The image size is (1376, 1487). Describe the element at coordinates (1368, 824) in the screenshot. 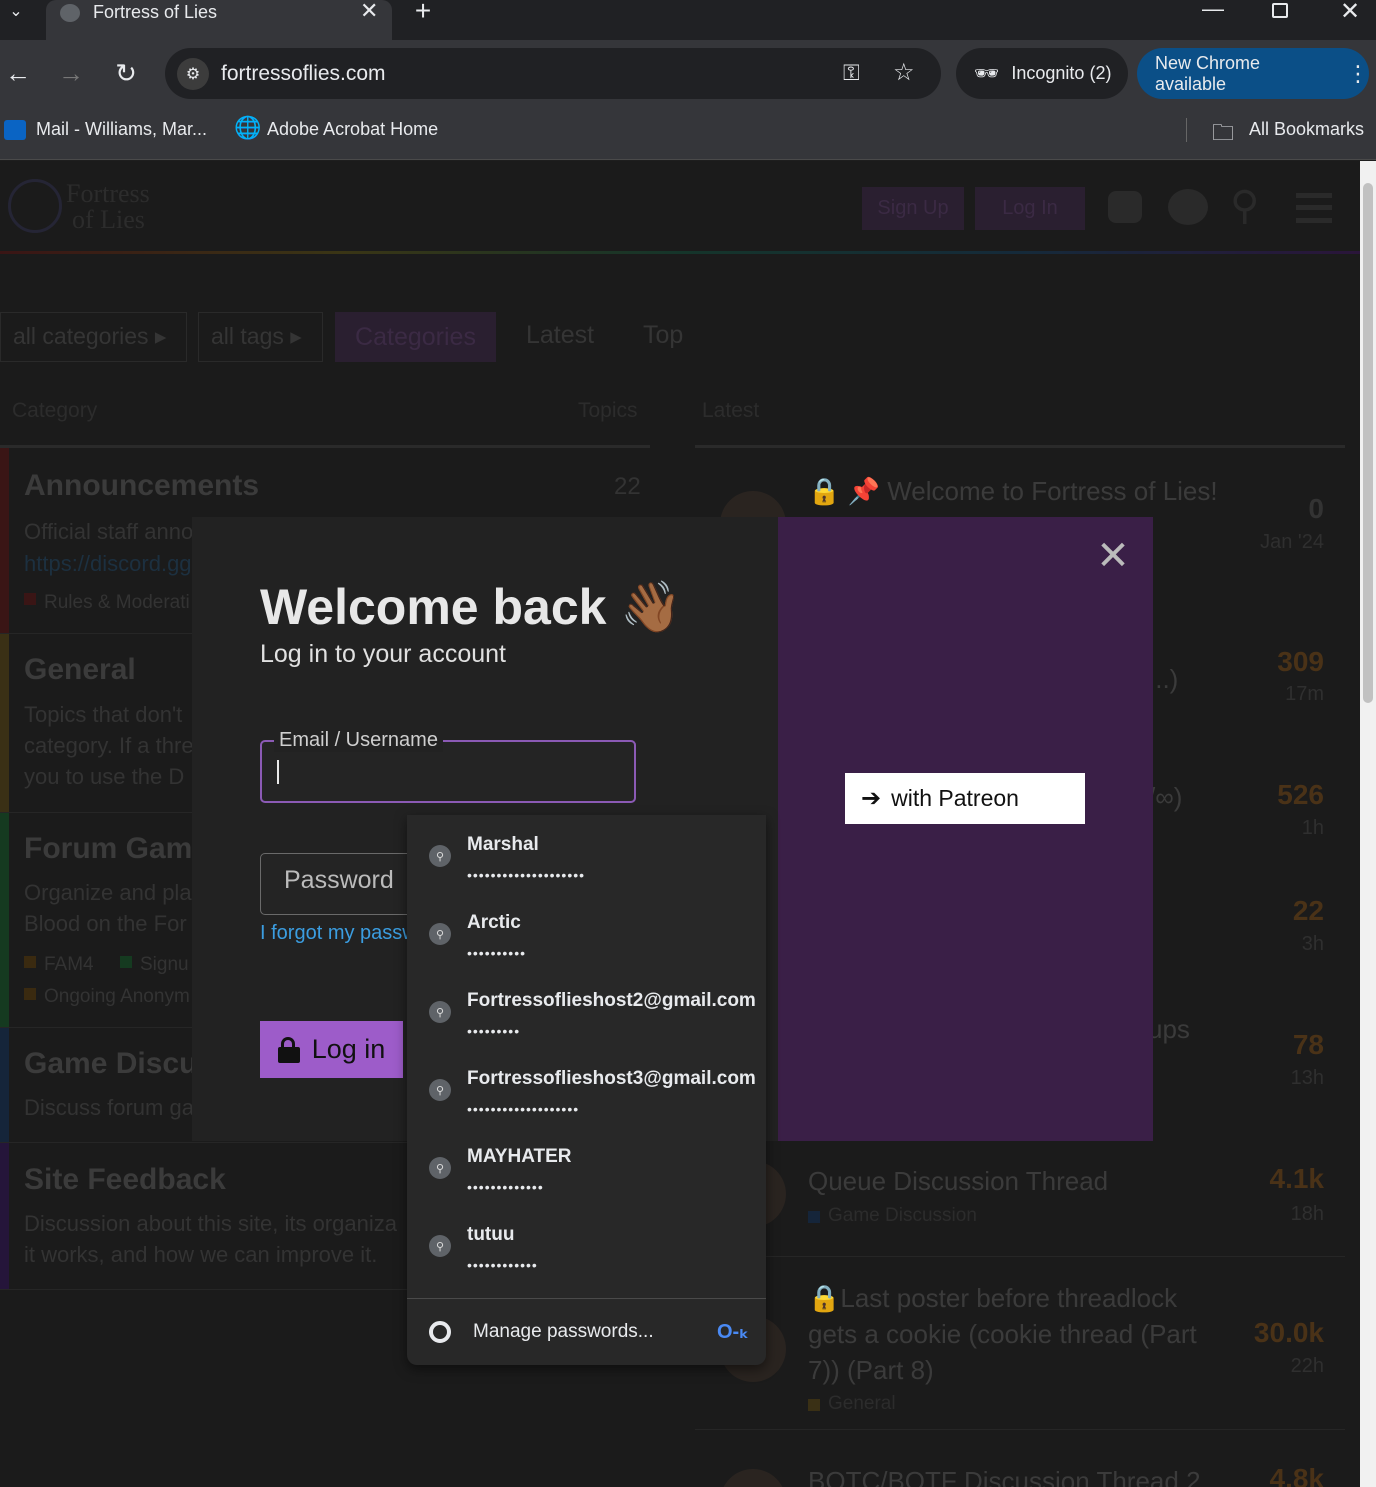

I see `page-scrollbar` at that location.